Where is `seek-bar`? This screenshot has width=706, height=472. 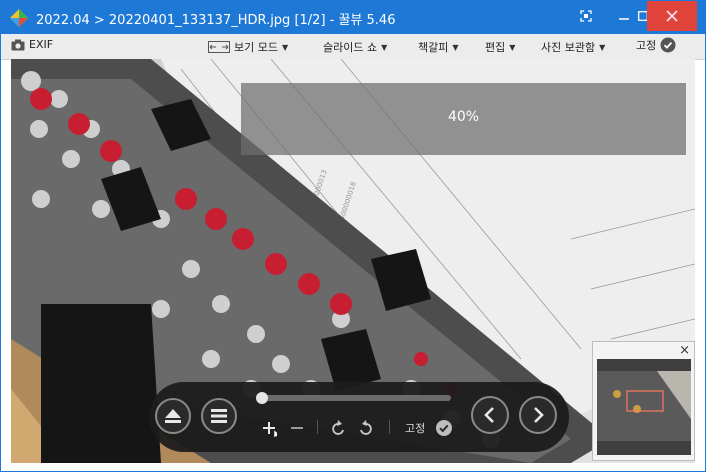 seek-bar is located at coordinates (355, 398).